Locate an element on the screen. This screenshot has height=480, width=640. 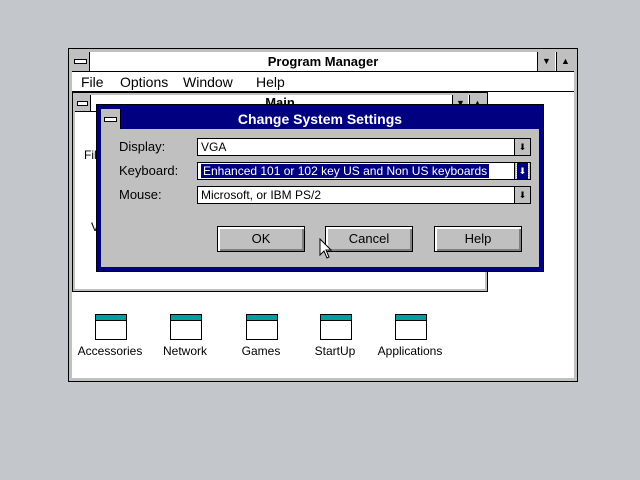
group-icon-applications: Applications is located at coordinates (410, 340).